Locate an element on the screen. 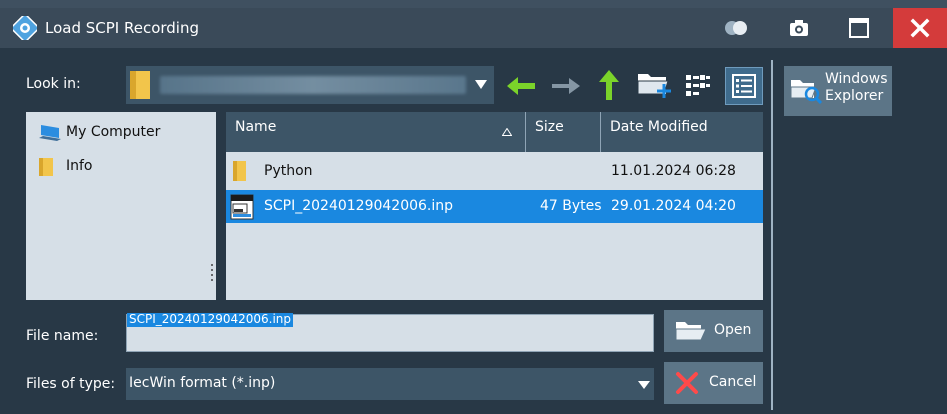 This screenshot has width=947, height=414. file-list-header: Name Size Date Modified is located at coordinates (494, 132).